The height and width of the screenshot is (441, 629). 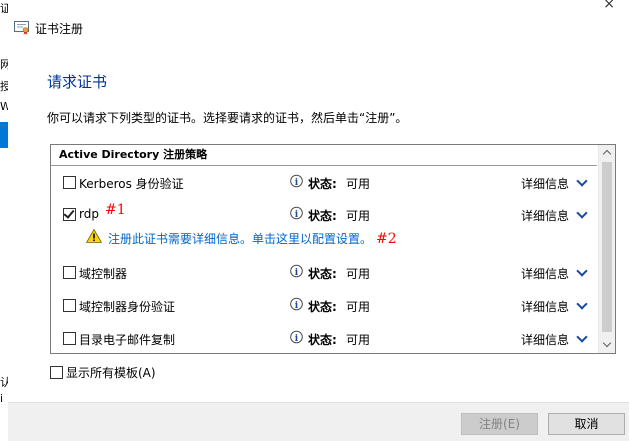 What do you see at coordinates (227, 118) in the screenshot?
I see `page-description: 你可以请求下列类型的证书。选择要请求的证书，然后单击“注册”。` at bounding box center [227, 118].